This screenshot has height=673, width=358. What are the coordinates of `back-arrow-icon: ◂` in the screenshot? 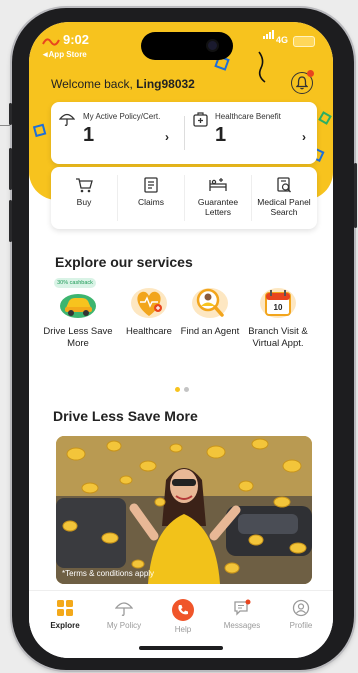 It's located at (45, 54).